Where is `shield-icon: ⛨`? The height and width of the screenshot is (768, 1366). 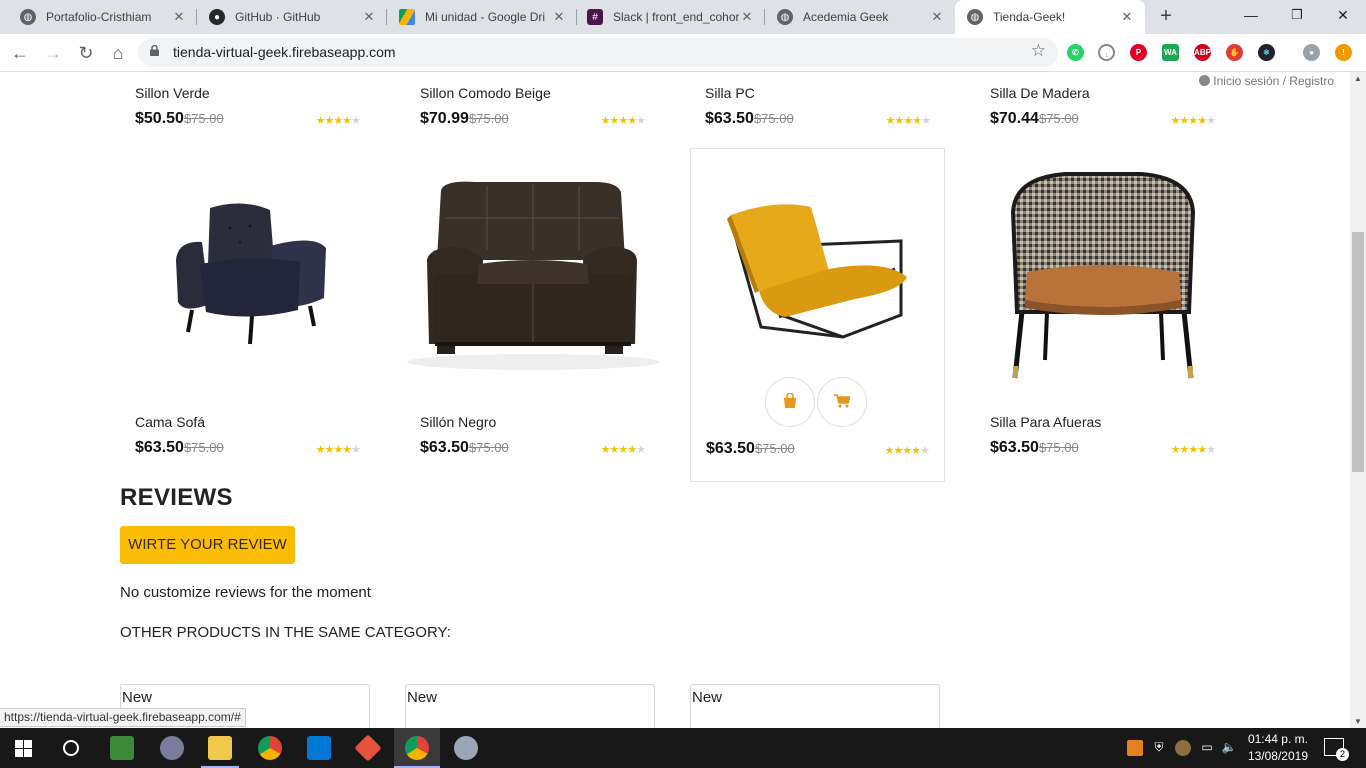 shield-icon: ⛨ is located at coordinates (1159, 748).